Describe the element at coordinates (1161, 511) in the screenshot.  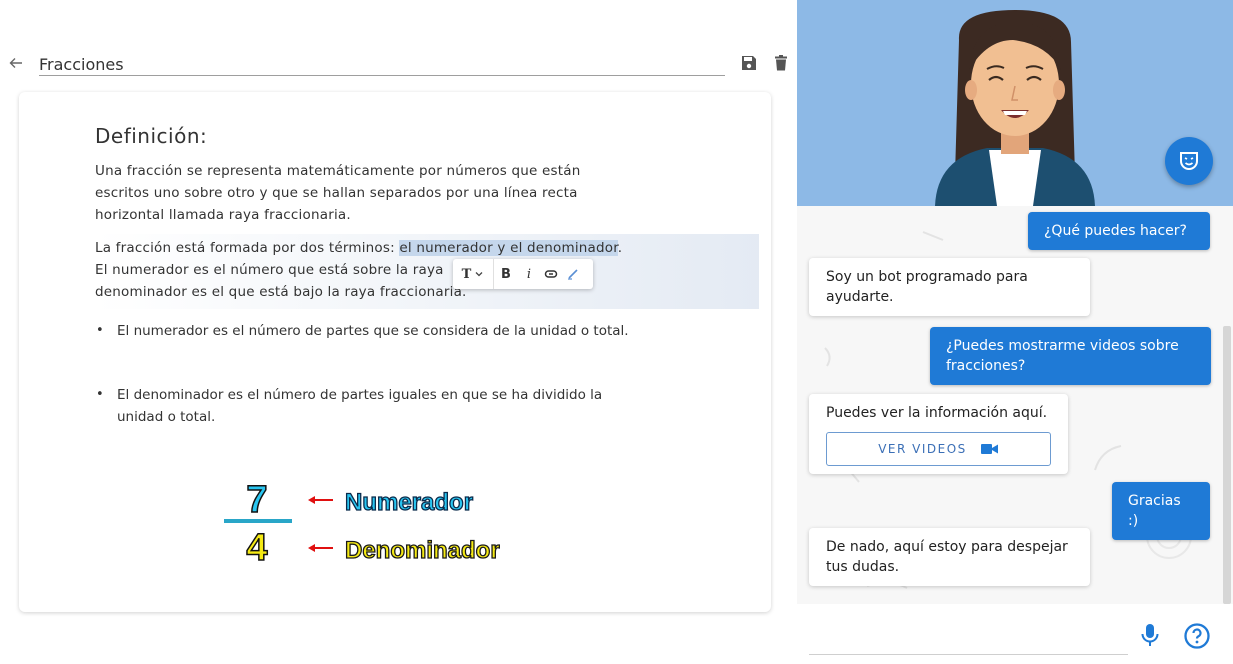
I see `user-message: Gracias :)` at that location.